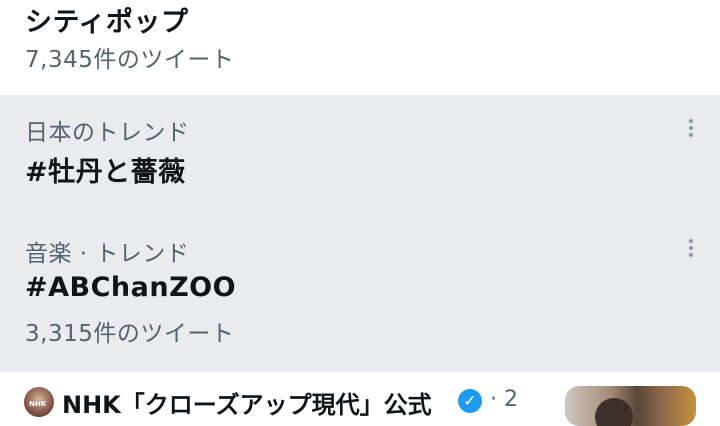 The width and height of the screenshot is (720, 426). I want to click on trend-title: シティポップ, so click(107, 22).